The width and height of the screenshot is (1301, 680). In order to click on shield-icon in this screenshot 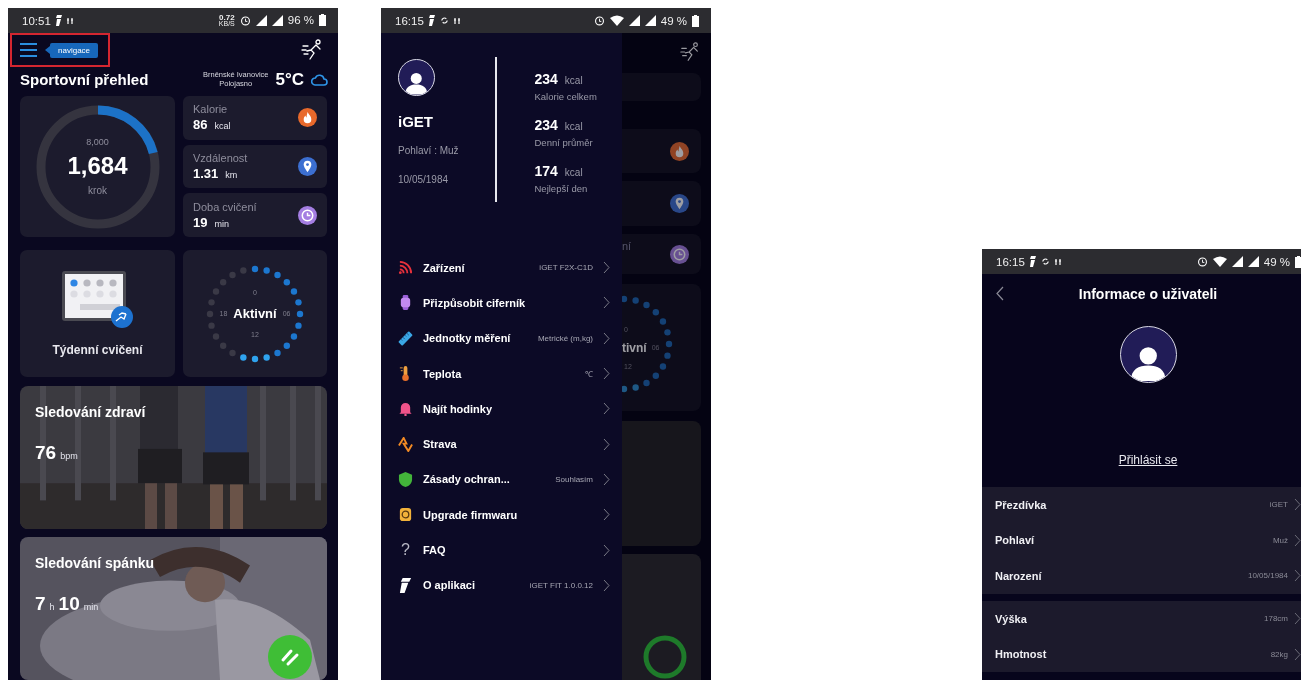, I will do `click(405, 479)`.